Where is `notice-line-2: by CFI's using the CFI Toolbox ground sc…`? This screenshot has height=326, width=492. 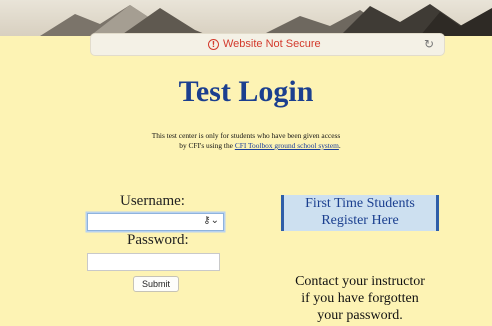 notice-line-2: by CFI's using the CFI Toolbox ground sc… is located at coordinates (246, 146).